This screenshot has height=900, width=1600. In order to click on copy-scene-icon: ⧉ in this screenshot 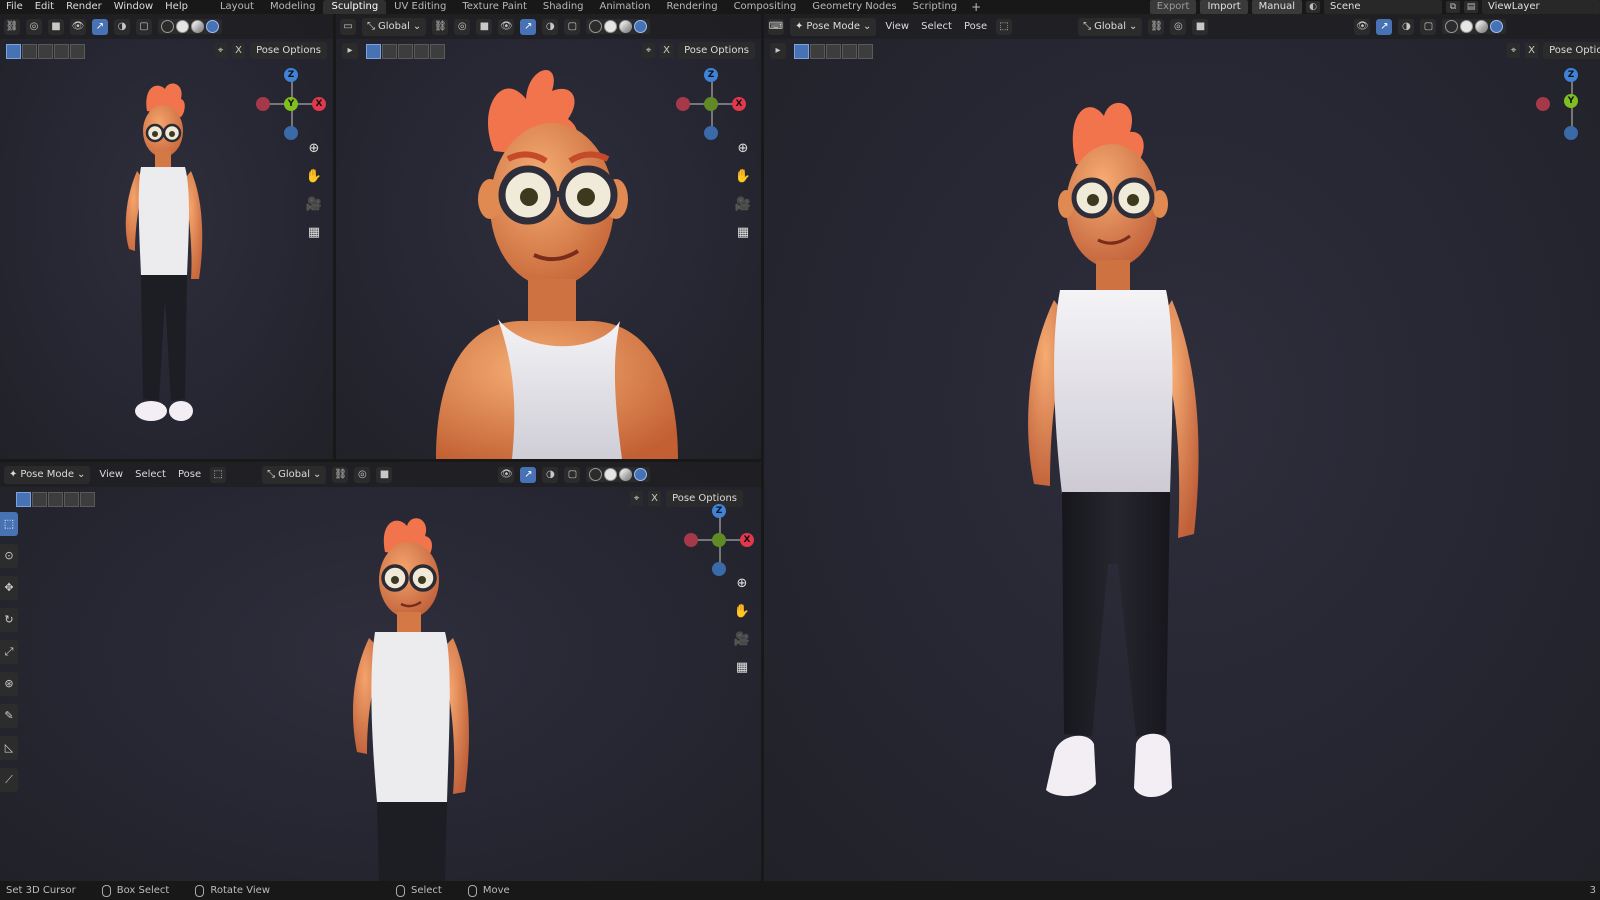, I will do `click(1453, 7)`.